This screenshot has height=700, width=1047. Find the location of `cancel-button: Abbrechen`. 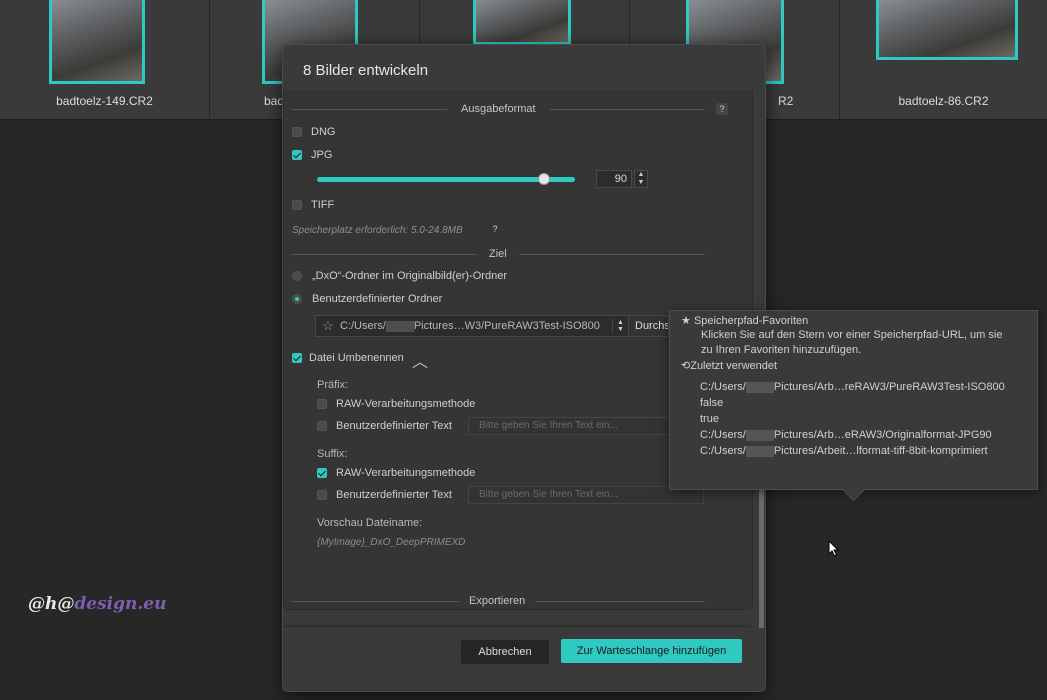

cancel-button: Abbrechen is located at coordinates (505, 652).